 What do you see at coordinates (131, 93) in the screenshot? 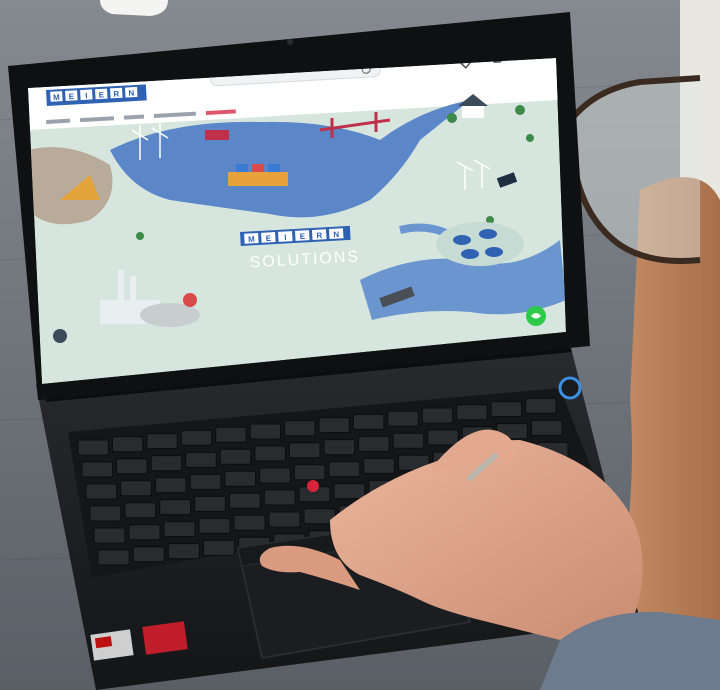
I see `logo-letter: N` at bounding box center [131, 93].